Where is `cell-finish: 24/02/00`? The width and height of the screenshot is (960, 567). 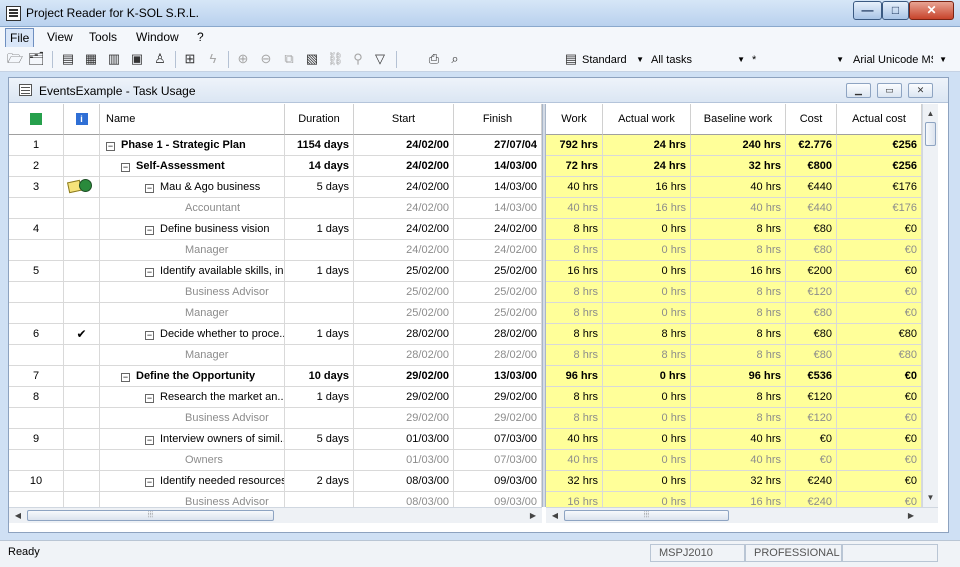 cell-finish: 24/02/00 is located at coordinates (498, 250).